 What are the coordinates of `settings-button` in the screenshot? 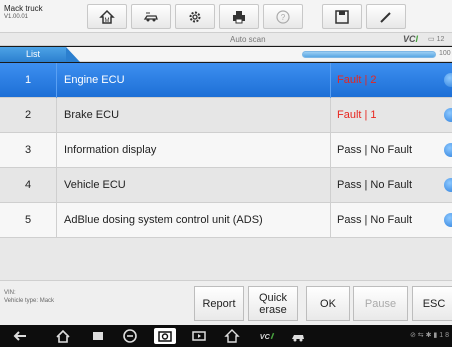 It's located at (195, 16).